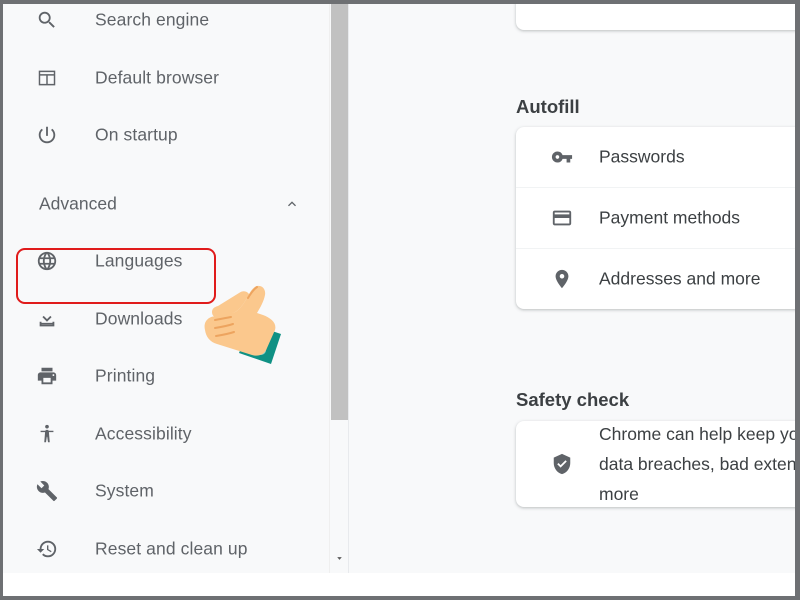 The image size is (800, 600). I want to click on chevron-up-icon, so click(292, 204).